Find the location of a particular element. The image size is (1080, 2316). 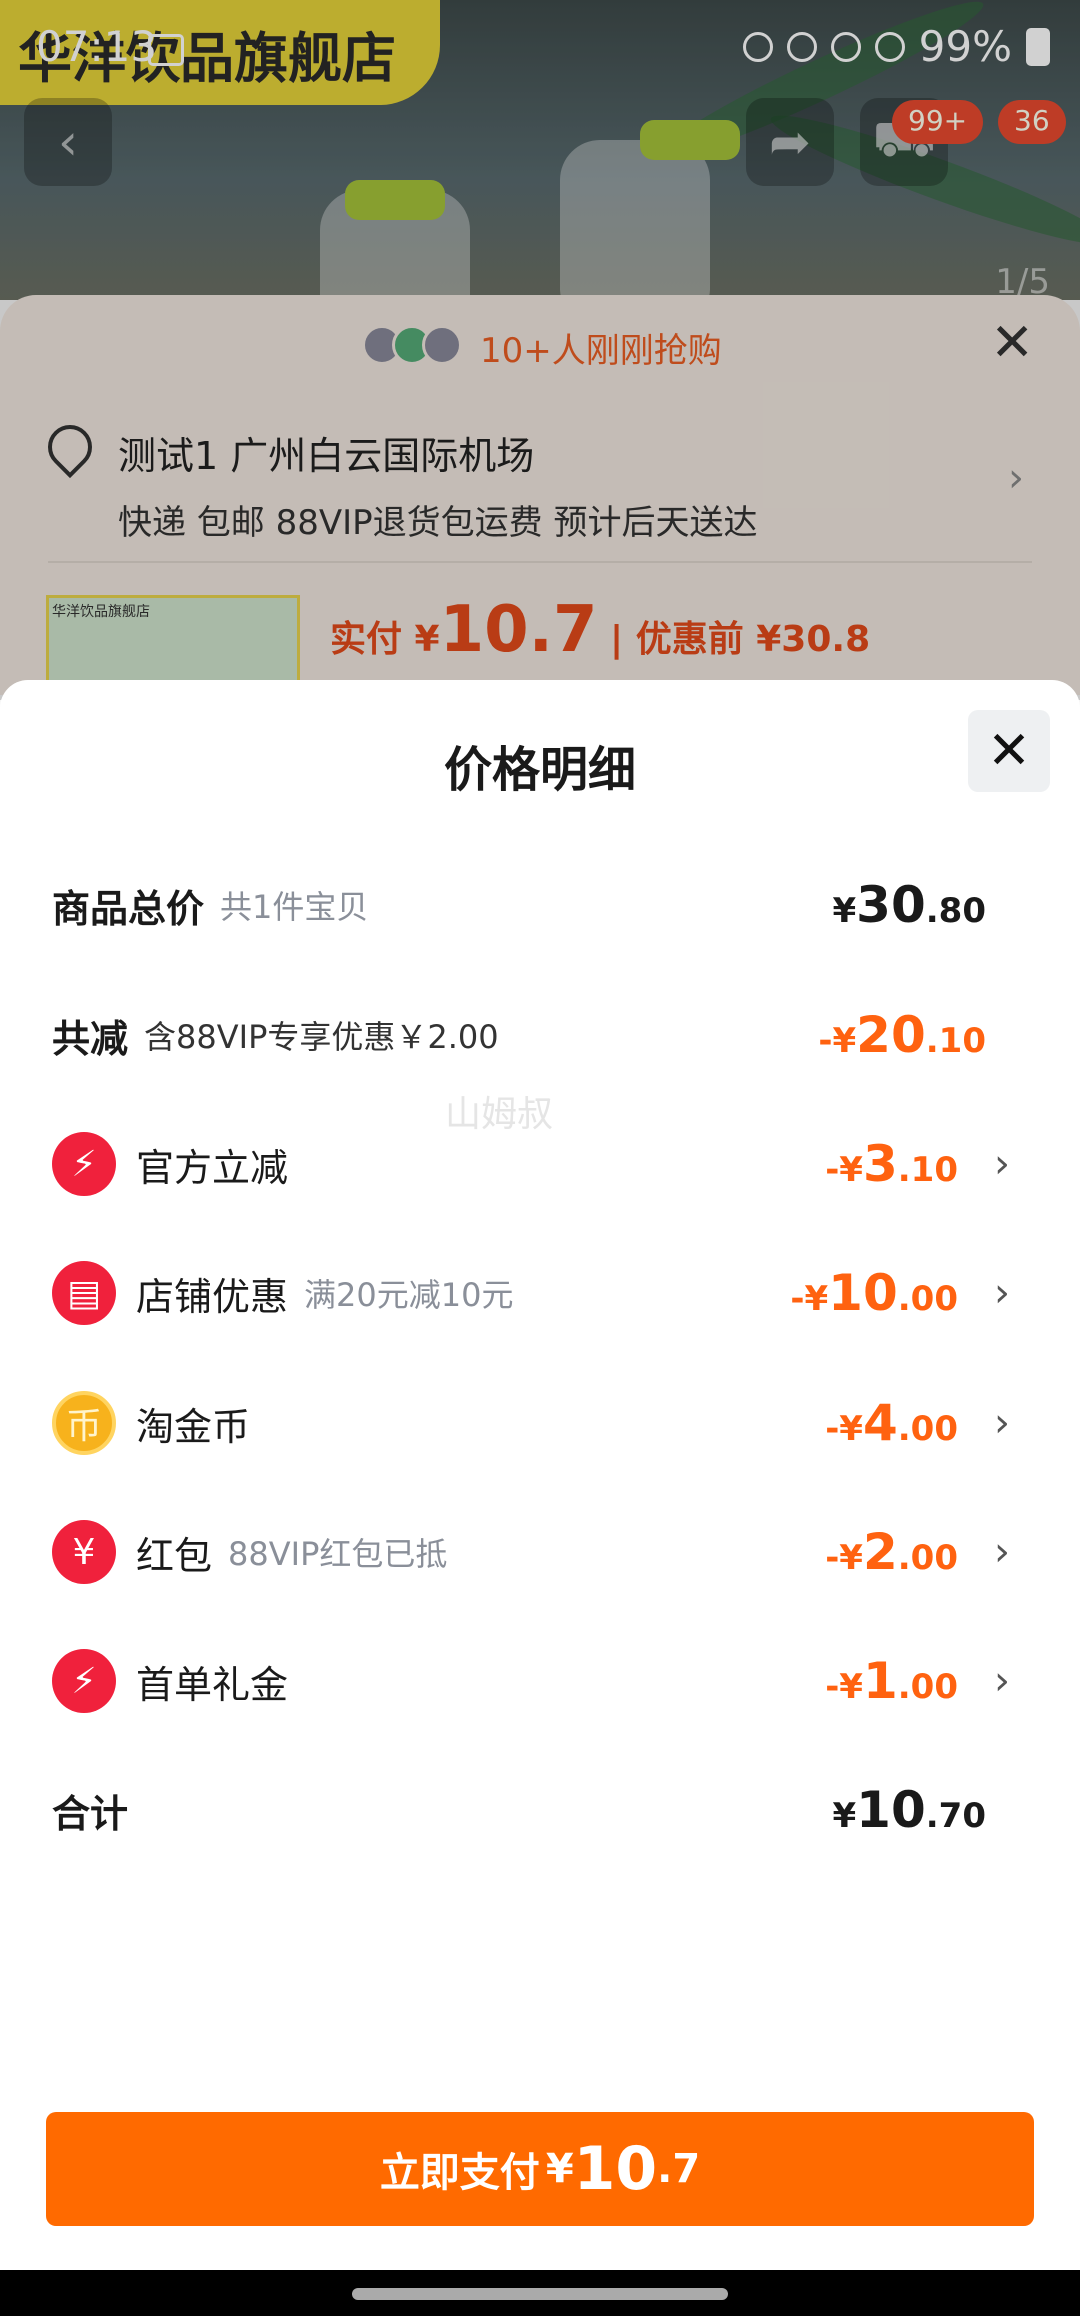

sum-label: 合计 is located at coordinates (90, 1813).